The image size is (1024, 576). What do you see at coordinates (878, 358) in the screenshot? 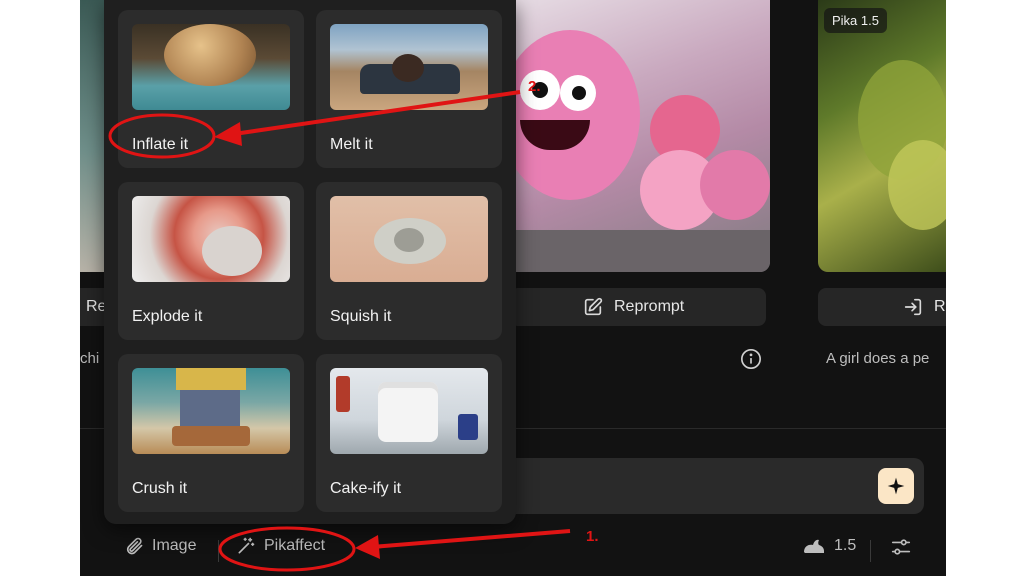
I see `video-caption-right: A girl does a pe` at bounding box center [878, 358].